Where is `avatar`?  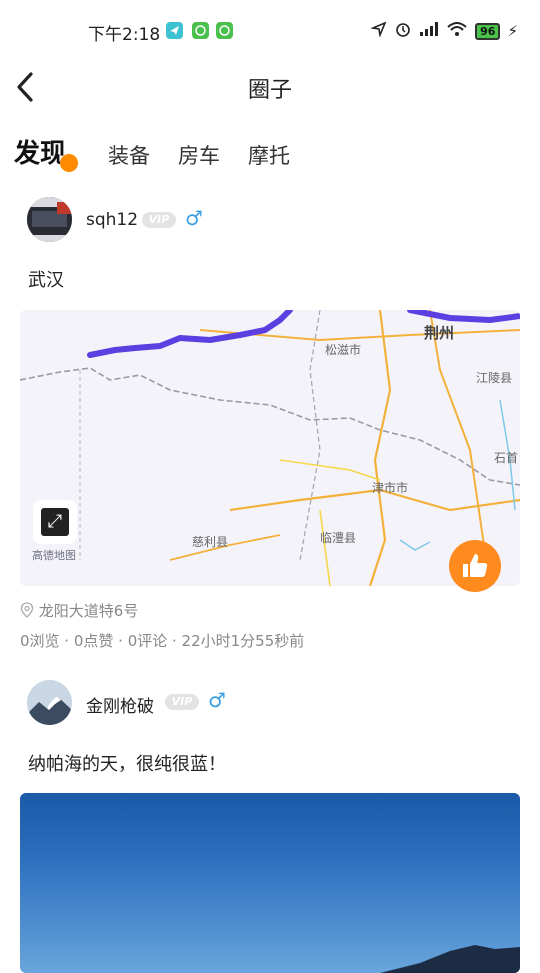
avatar is located at coordinates (49, 702).